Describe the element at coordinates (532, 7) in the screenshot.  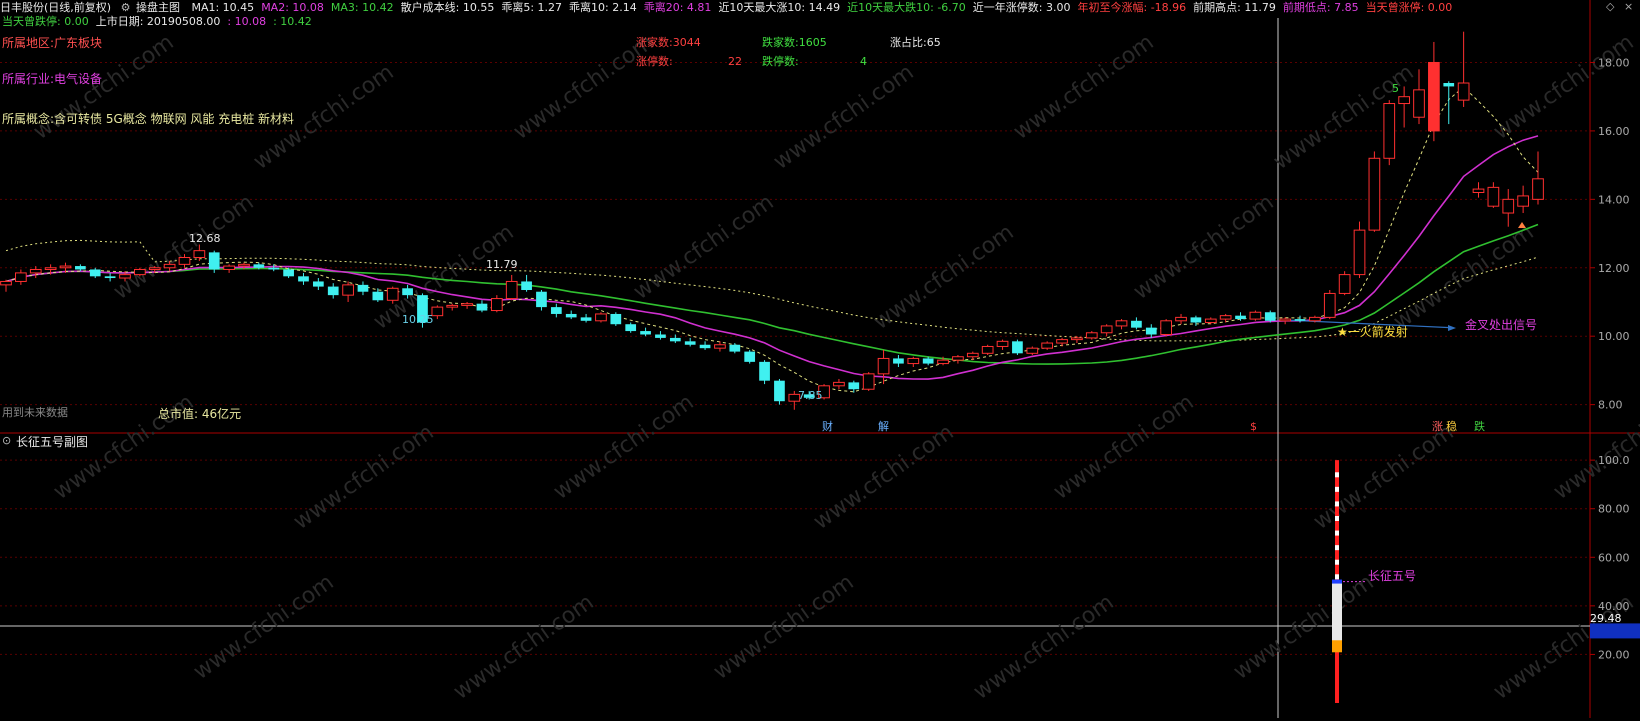
I see `indicator-value: 乖离5: 1.27` at that location.